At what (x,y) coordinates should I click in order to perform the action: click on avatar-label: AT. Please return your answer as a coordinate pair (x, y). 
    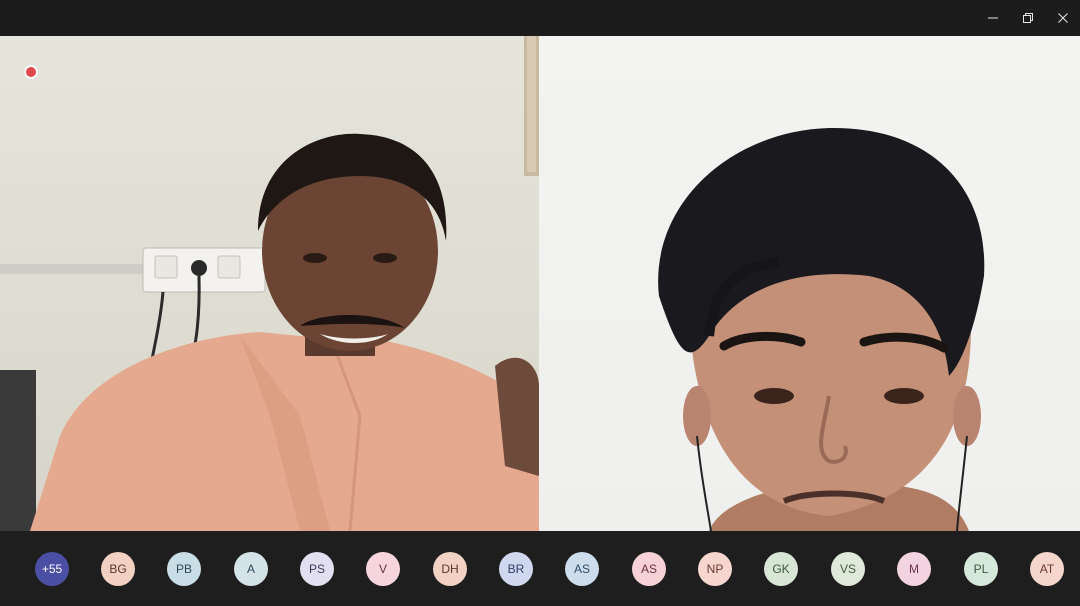
    Looking at the image, I should click on (1047, 569).